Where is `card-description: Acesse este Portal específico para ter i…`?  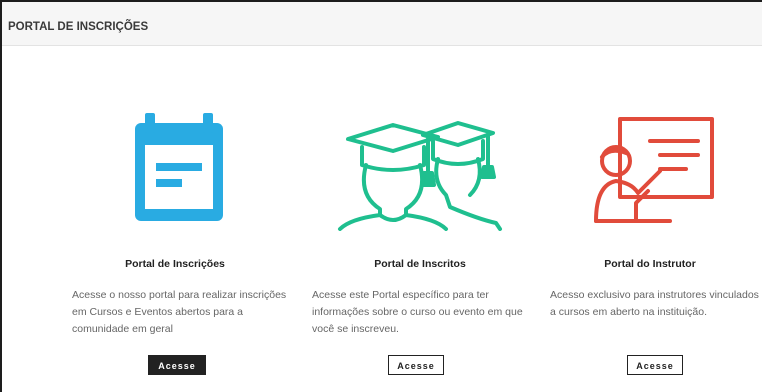 card-description: Acesse este Portal específico para ter i… is located at coordinates (417, 312).